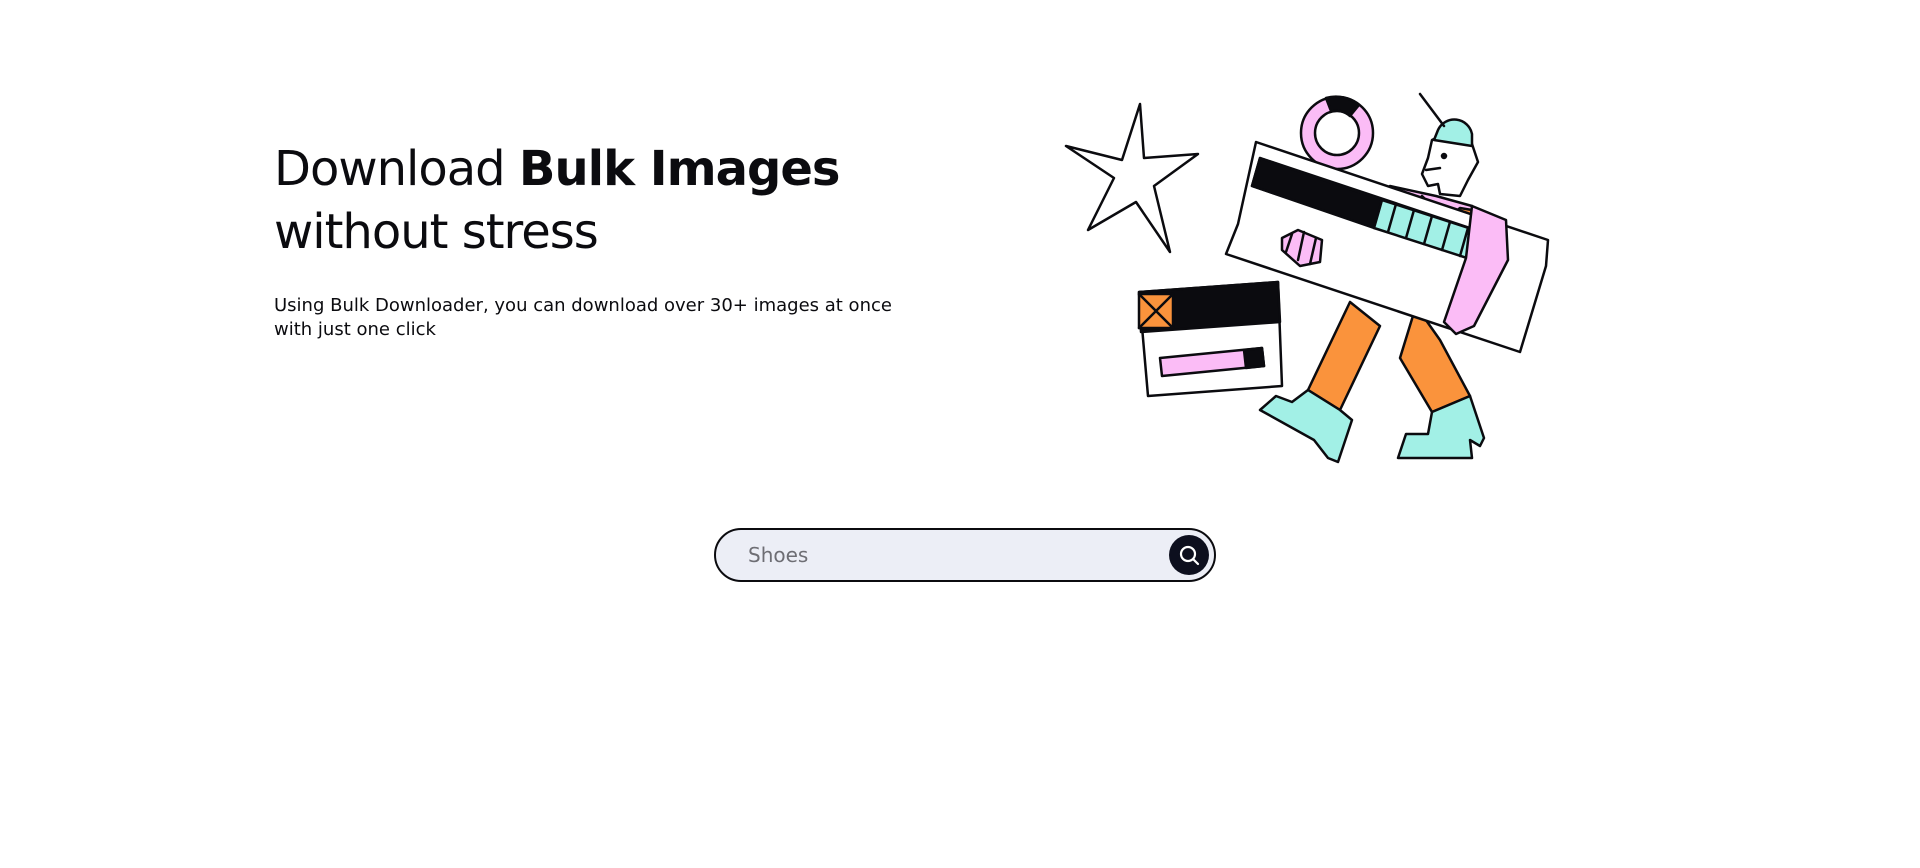 This screenshot has width=1920, height=868. What do you see at coordinates (1307, 278) in the screenshot?
I see `download-illustration` at bounding box center [1307, 278].